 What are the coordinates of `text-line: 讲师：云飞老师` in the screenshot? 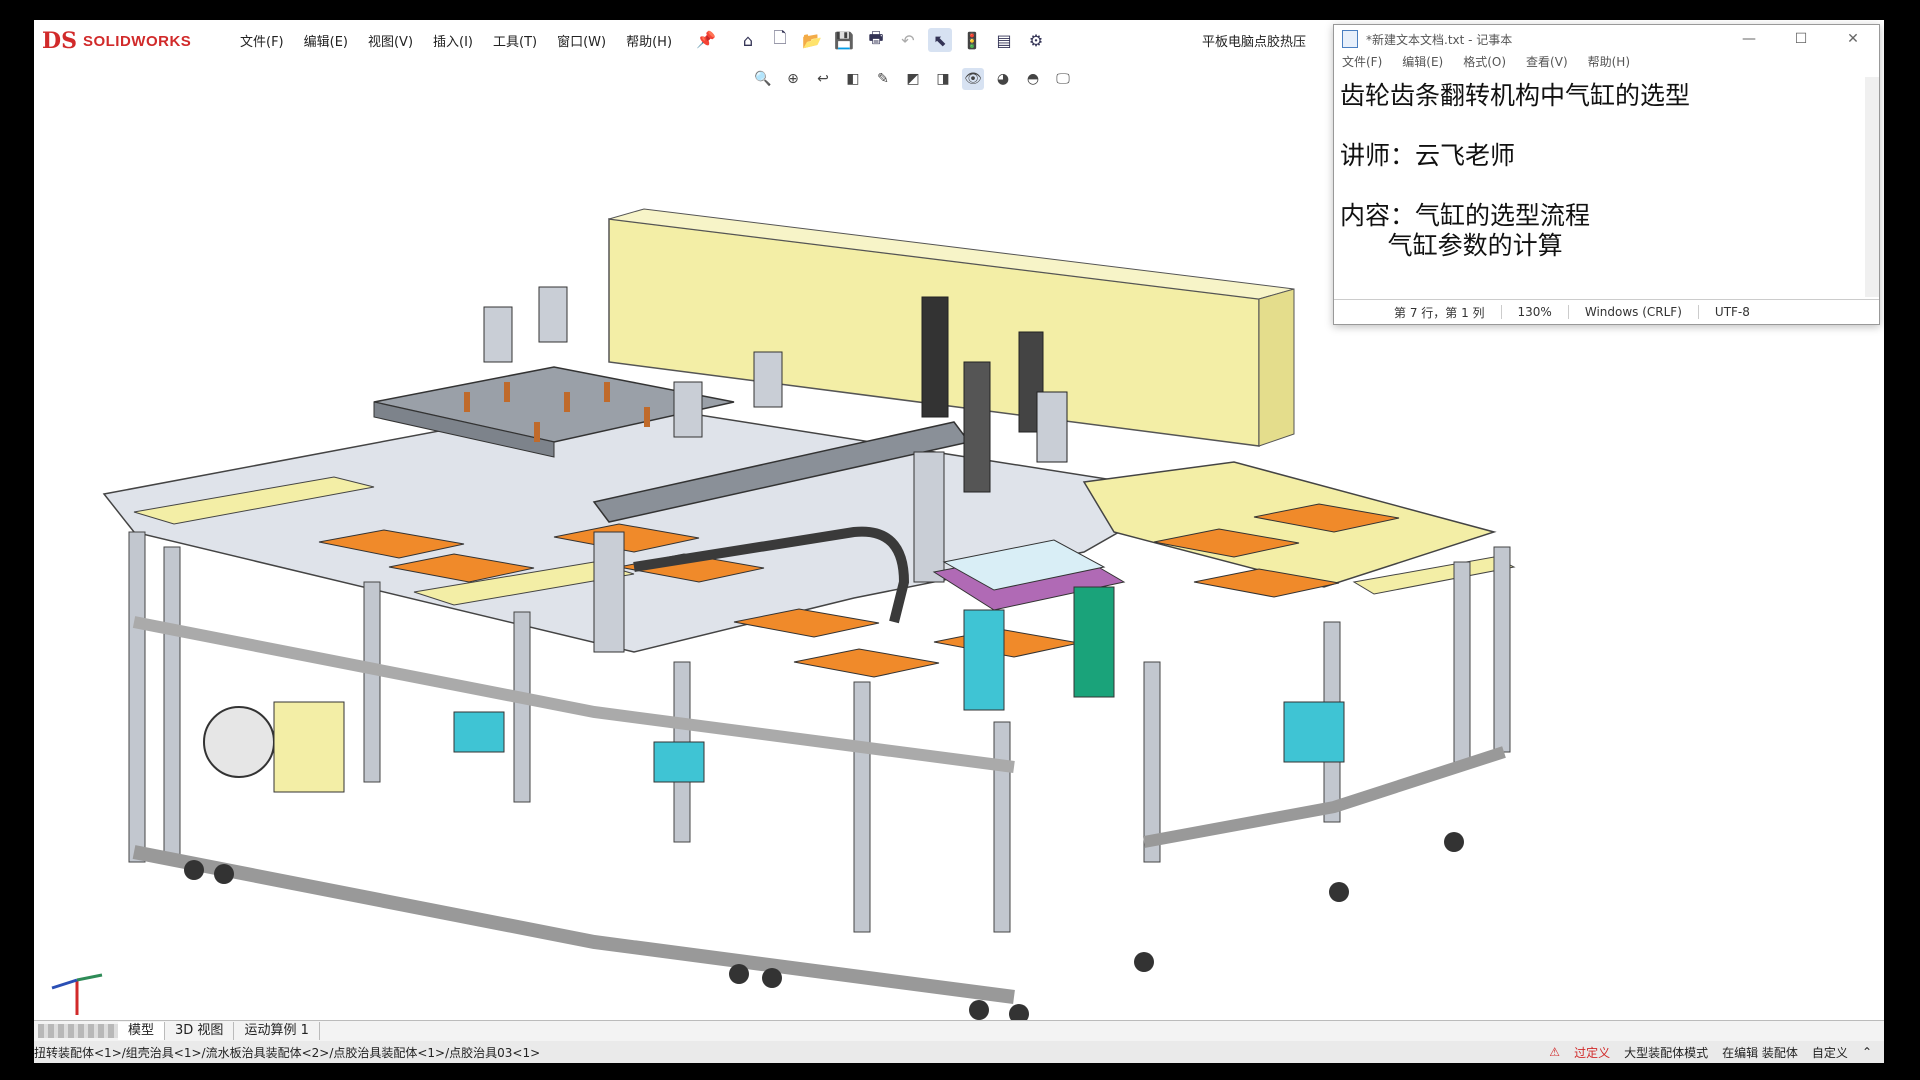 It's located at (1428, 155).